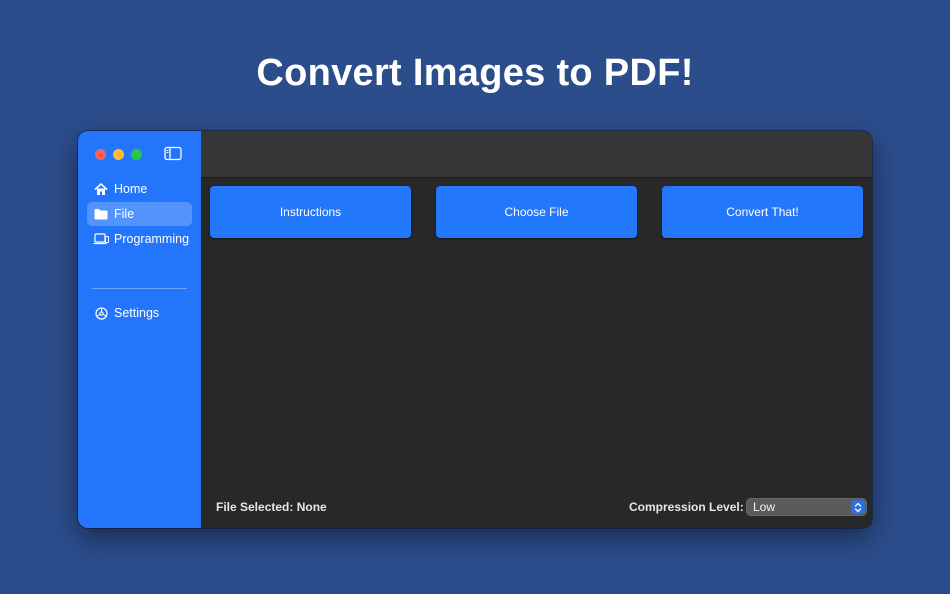  Describe the element at coordinates (137, 313) in the screenshot. I see `sidebar-item-label: Settings` at that location.